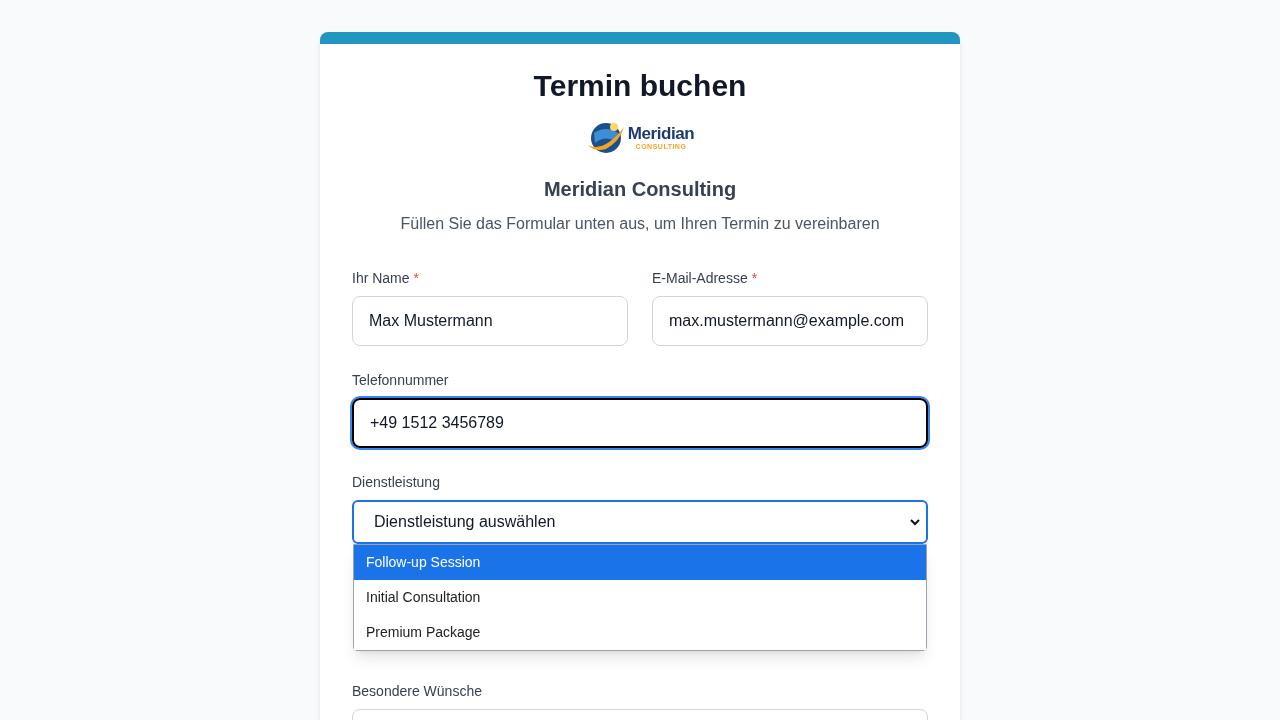  What do you see at coordinates (700, 278) in the screenshot?
I see `field-label: E-Mail-Adresse` at bounding box center [700, 278].